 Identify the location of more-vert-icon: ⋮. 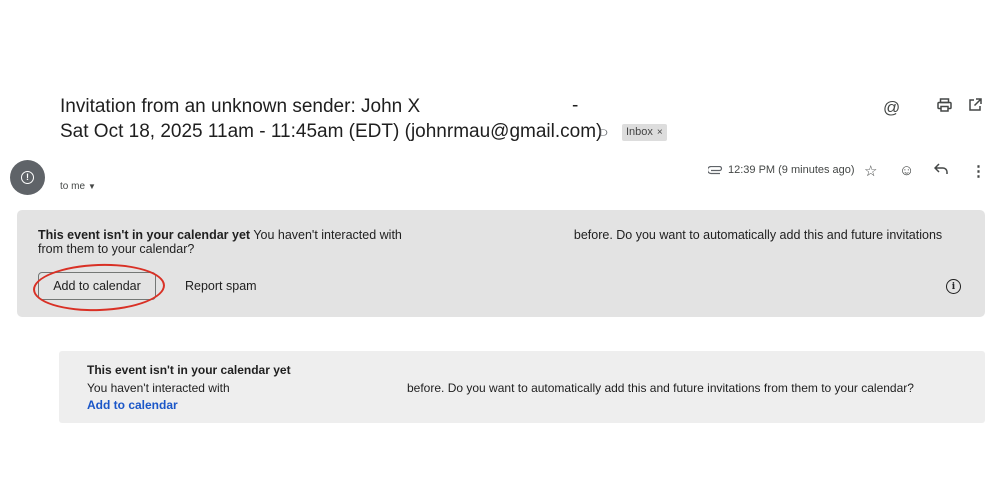
(978, 171).